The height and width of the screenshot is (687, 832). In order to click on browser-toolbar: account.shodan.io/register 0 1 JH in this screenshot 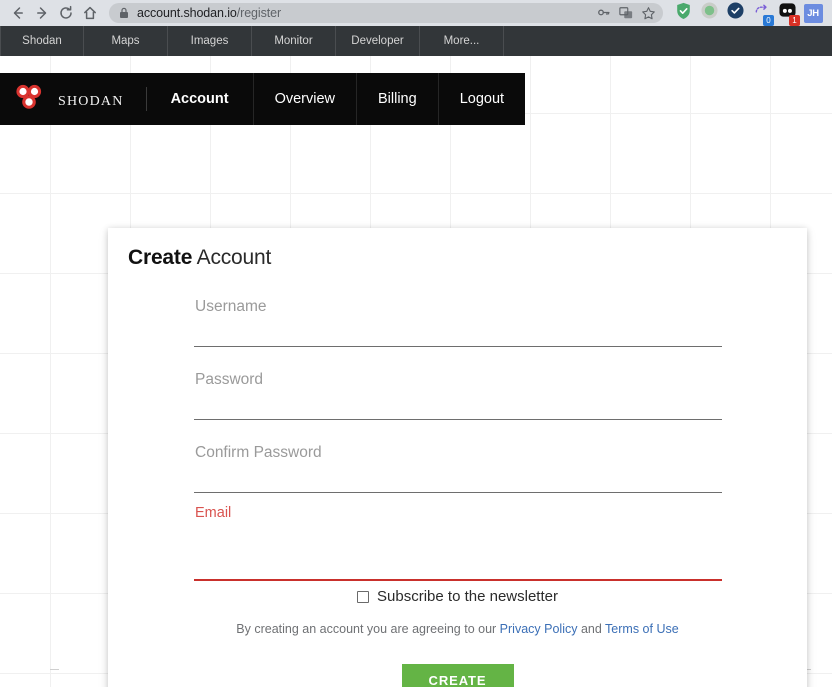, I will do `click(416, 13)`.